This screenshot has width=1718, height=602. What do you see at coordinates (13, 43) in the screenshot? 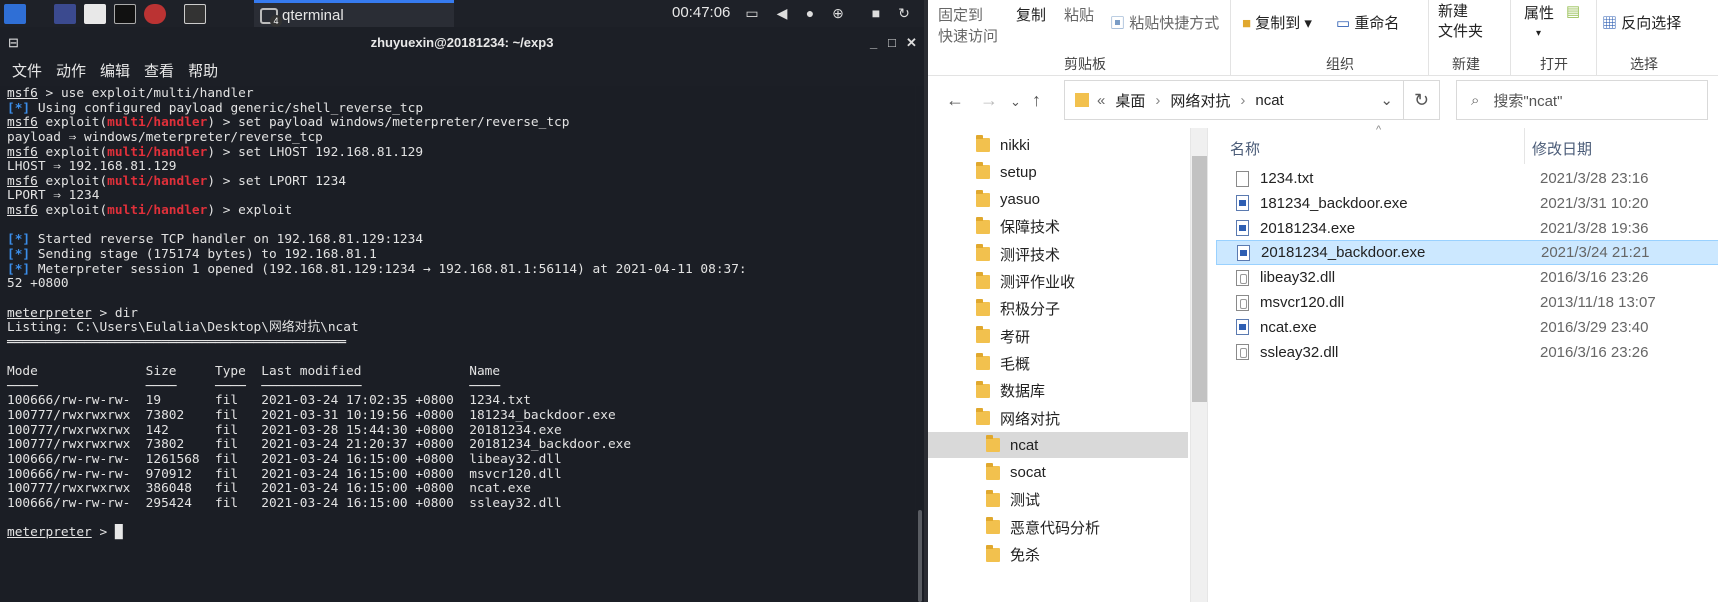
I see `terminal-window-icon: ⊟` at bounding box center [13, 43].